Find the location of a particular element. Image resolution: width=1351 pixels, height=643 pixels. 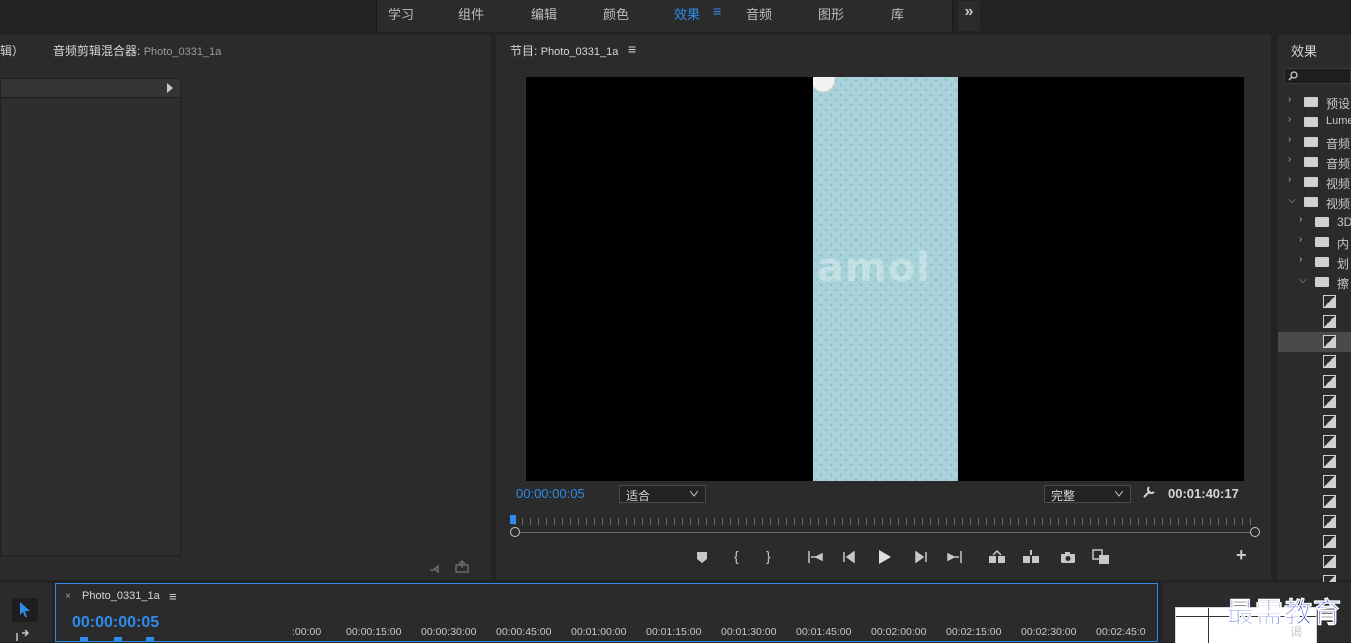

camera-icon is located at coordinates (1068, 557).